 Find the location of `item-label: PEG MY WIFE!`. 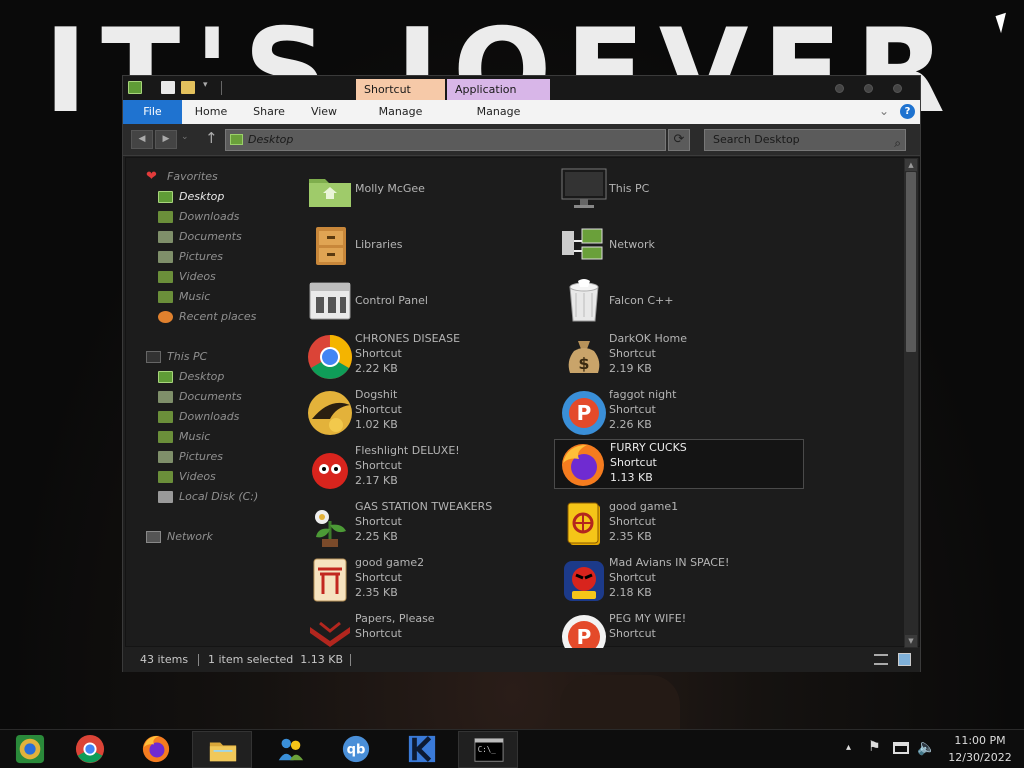

item-label: PEG MY WIFE! is located at coordinates (648, 618).